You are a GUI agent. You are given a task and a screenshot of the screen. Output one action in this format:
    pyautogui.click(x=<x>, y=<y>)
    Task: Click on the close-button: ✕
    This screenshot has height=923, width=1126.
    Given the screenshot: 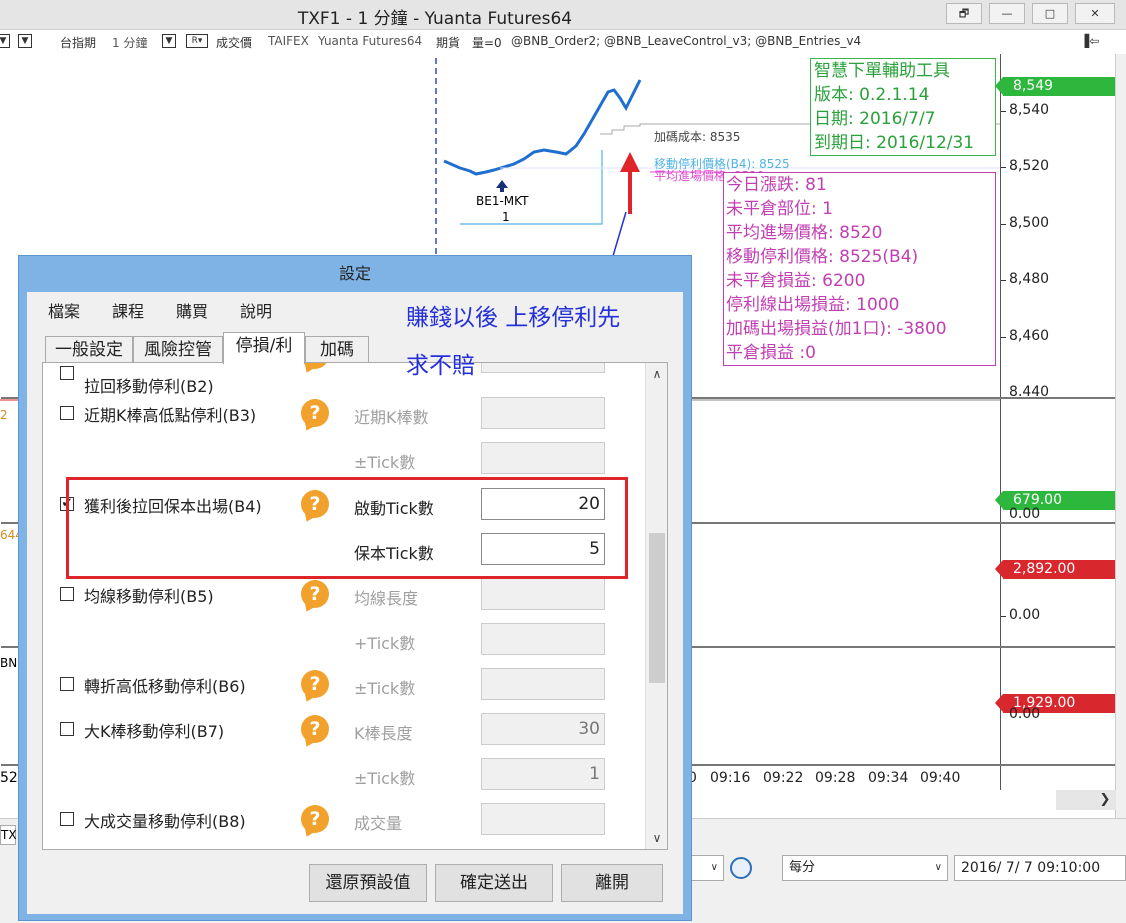 What is the action you would take?
    pyautogui.click(x=1095, y=13)
    